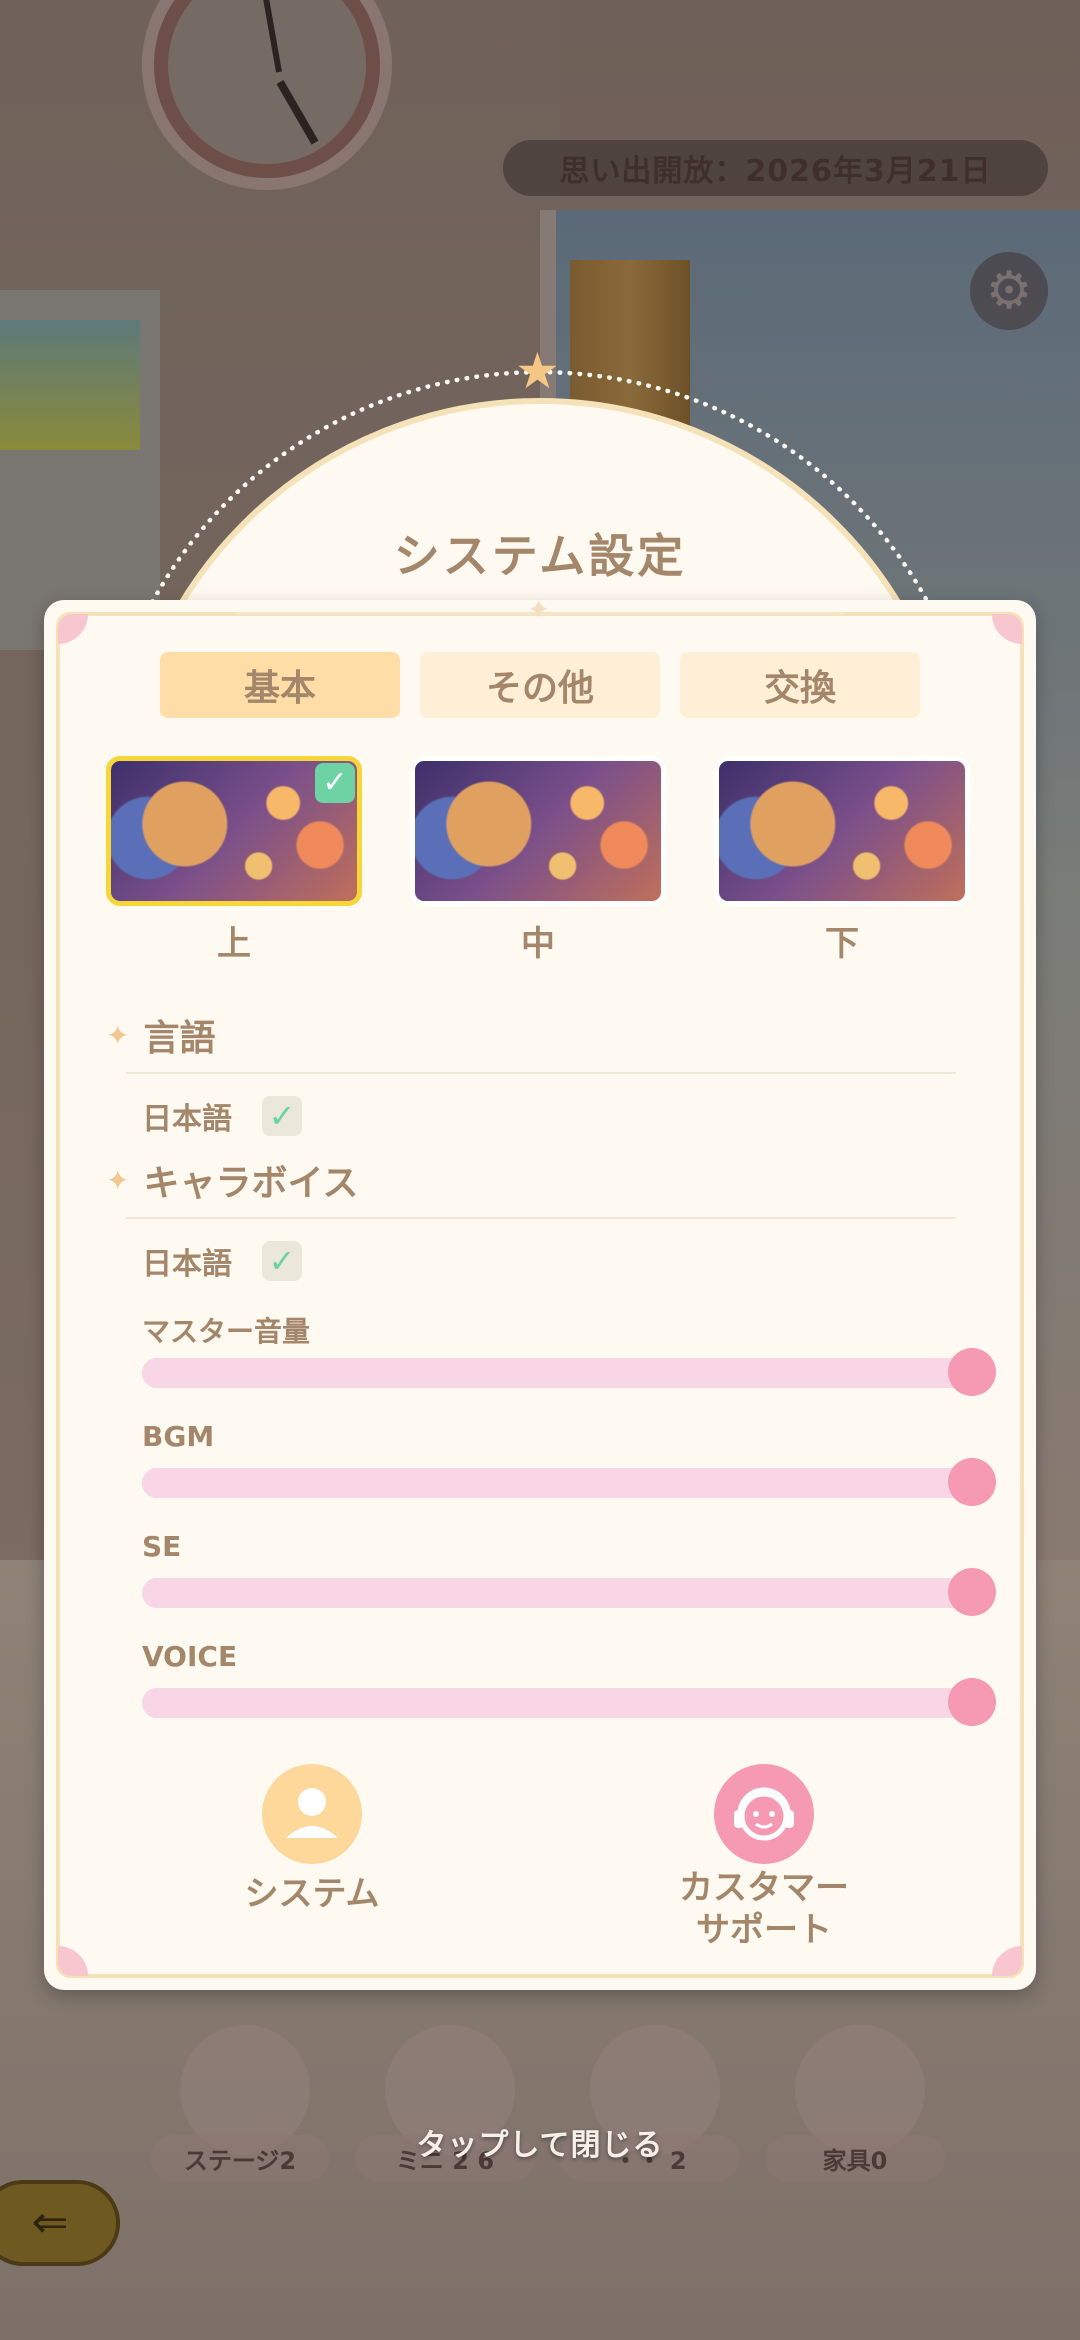 The height and width of the screenshot is (2340, 1080). I want to click on system-button: システム, so click(312, 1864).